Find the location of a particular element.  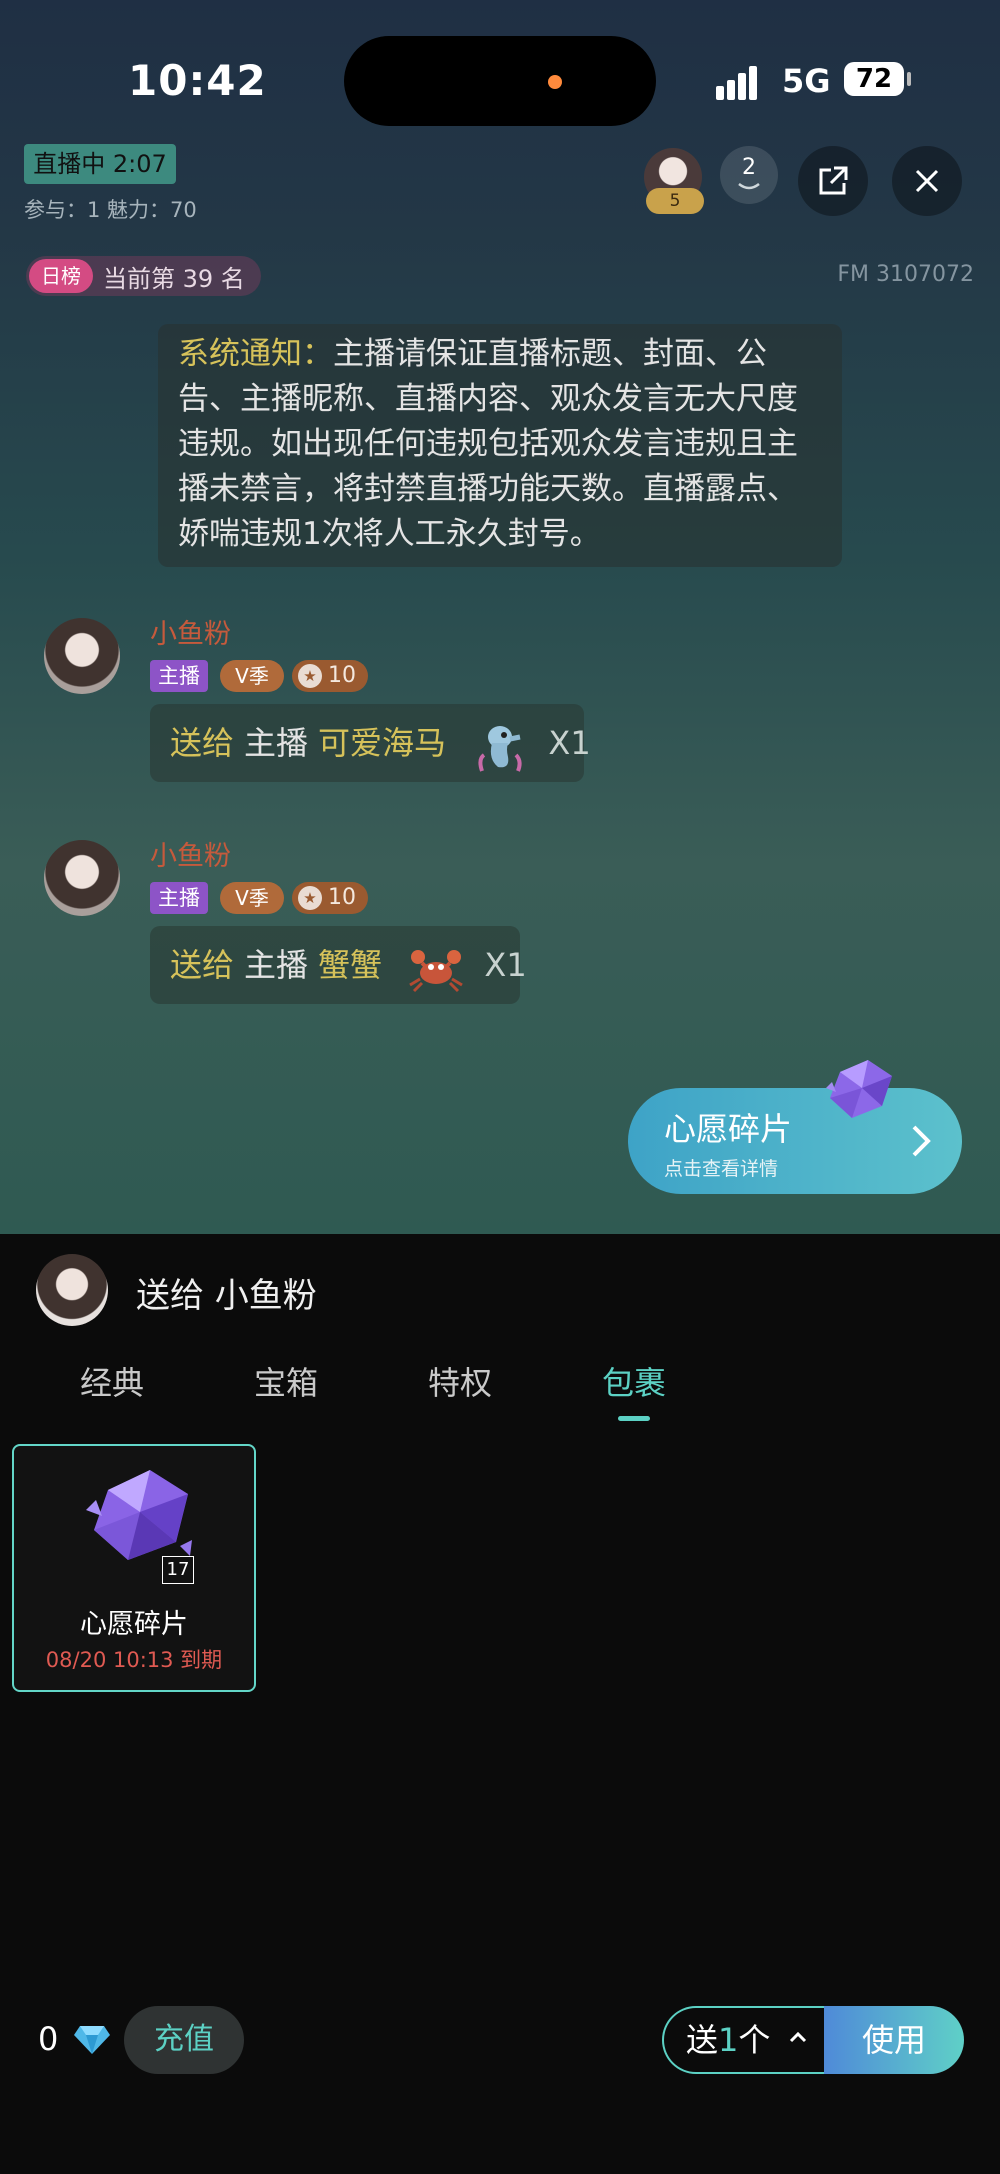

recipient-avatar is located at coordinates (72, 1290).